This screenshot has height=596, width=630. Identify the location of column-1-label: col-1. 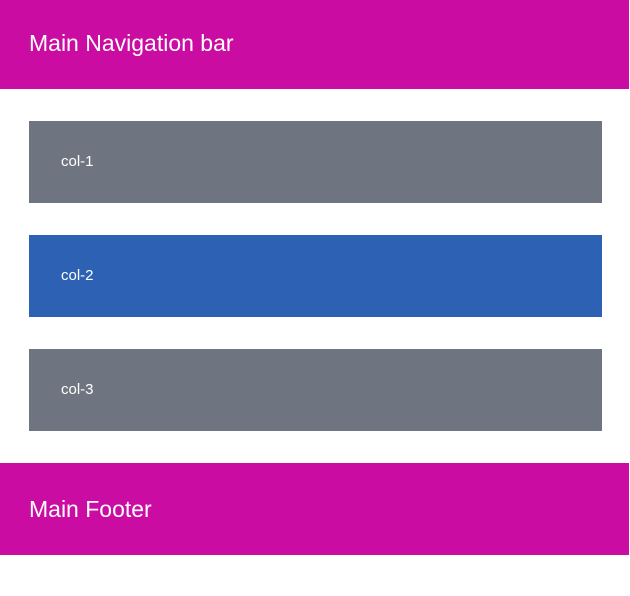
(77, 161).